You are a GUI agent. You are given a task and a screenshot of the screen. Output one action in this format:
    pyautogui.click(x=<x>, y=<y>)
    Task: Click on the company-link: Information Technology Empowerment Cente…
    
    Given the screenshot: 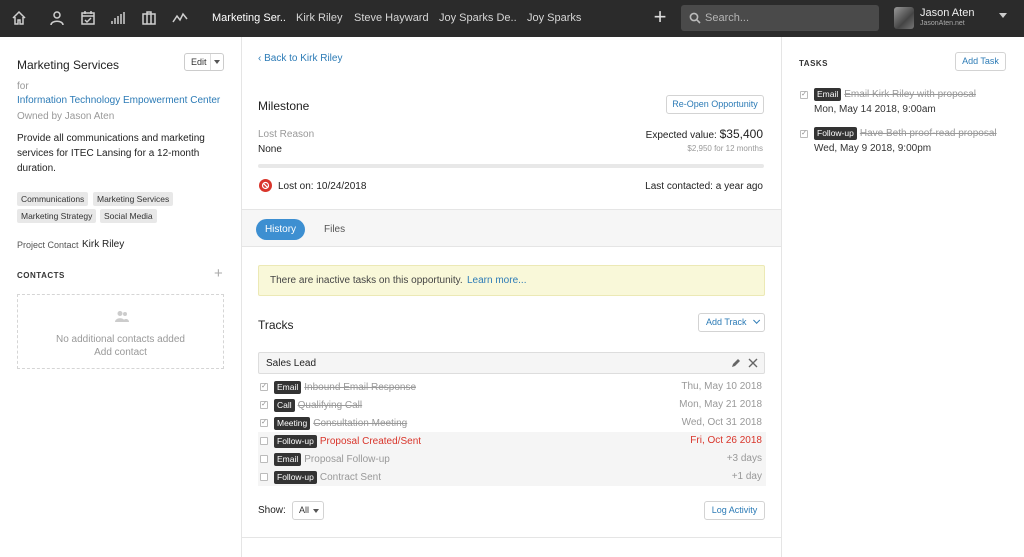 What is the action you would take?
    pyautogui.click(x=118, y=100)
    